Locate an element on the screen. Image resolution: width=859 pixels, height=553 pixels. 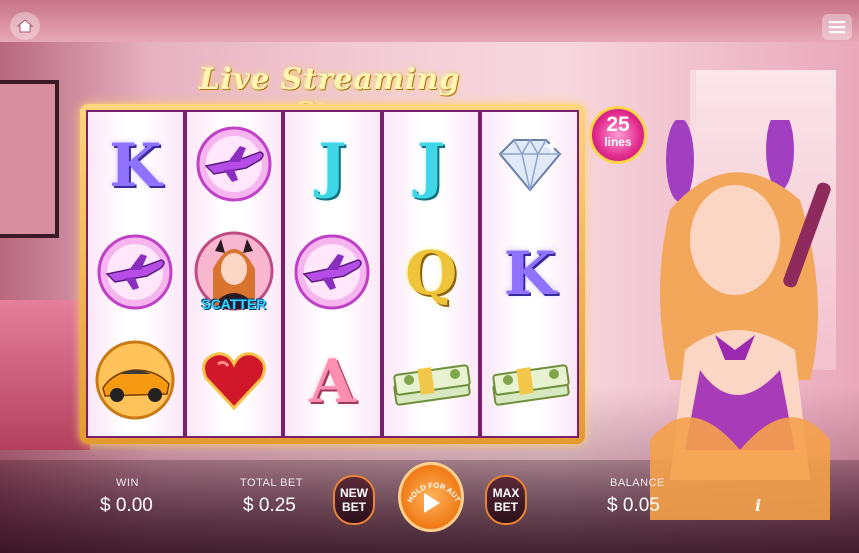
balance-label: BALANCE is located at coordinates (637, 483).